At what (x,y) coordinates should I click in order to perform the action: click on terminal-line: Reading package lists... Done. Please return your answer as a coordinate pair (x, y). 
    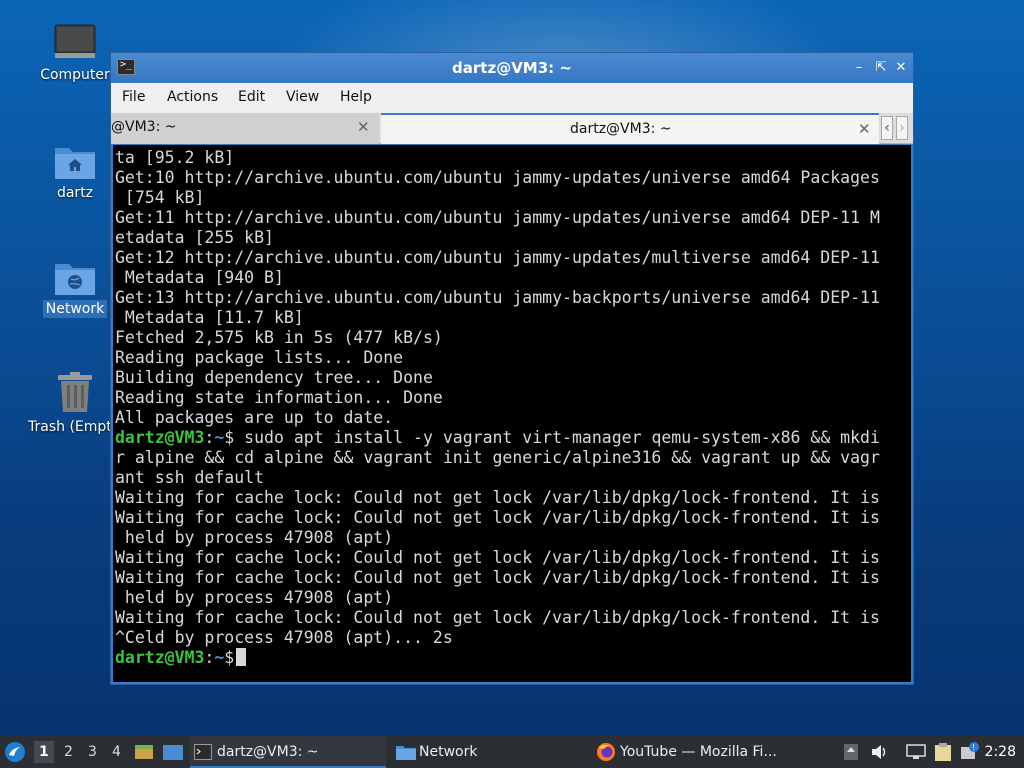
    Looking at the image, I should click on (259, 357).